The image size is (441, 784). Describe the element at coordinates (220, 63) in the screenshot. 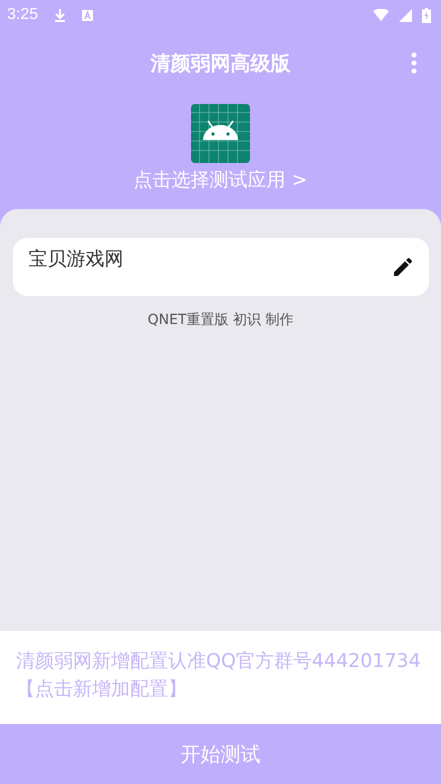

I see `app-title: 清颜弱网高级版` at that location.